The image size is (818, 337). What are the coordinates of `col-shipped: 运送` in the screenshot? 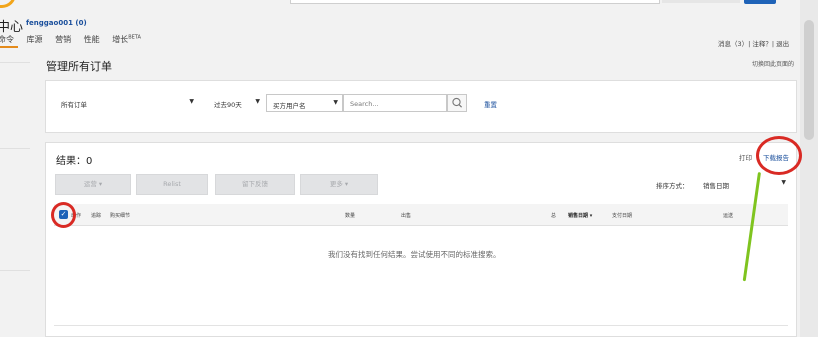 It's located at (728, 216).